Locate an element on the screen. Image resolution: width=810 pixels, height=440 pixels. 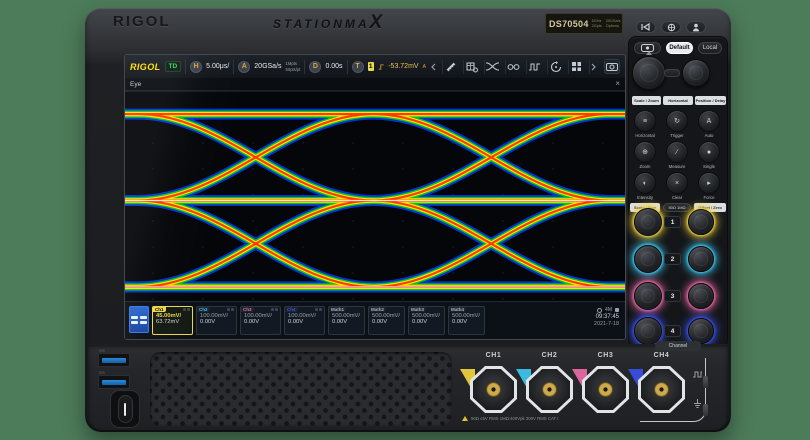
channel2-status-box: Ch2 100.00mV/ 0.00V is located at coordinates (216, 320).